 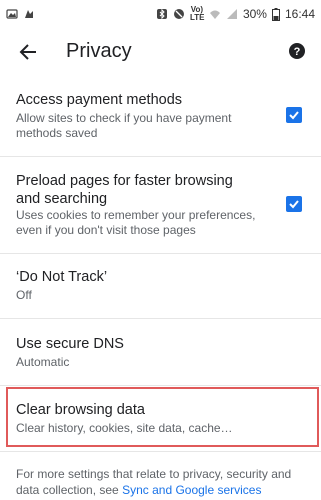 I want to click on item-title: ‘Do Not Track’, so click(x=62, y=277).